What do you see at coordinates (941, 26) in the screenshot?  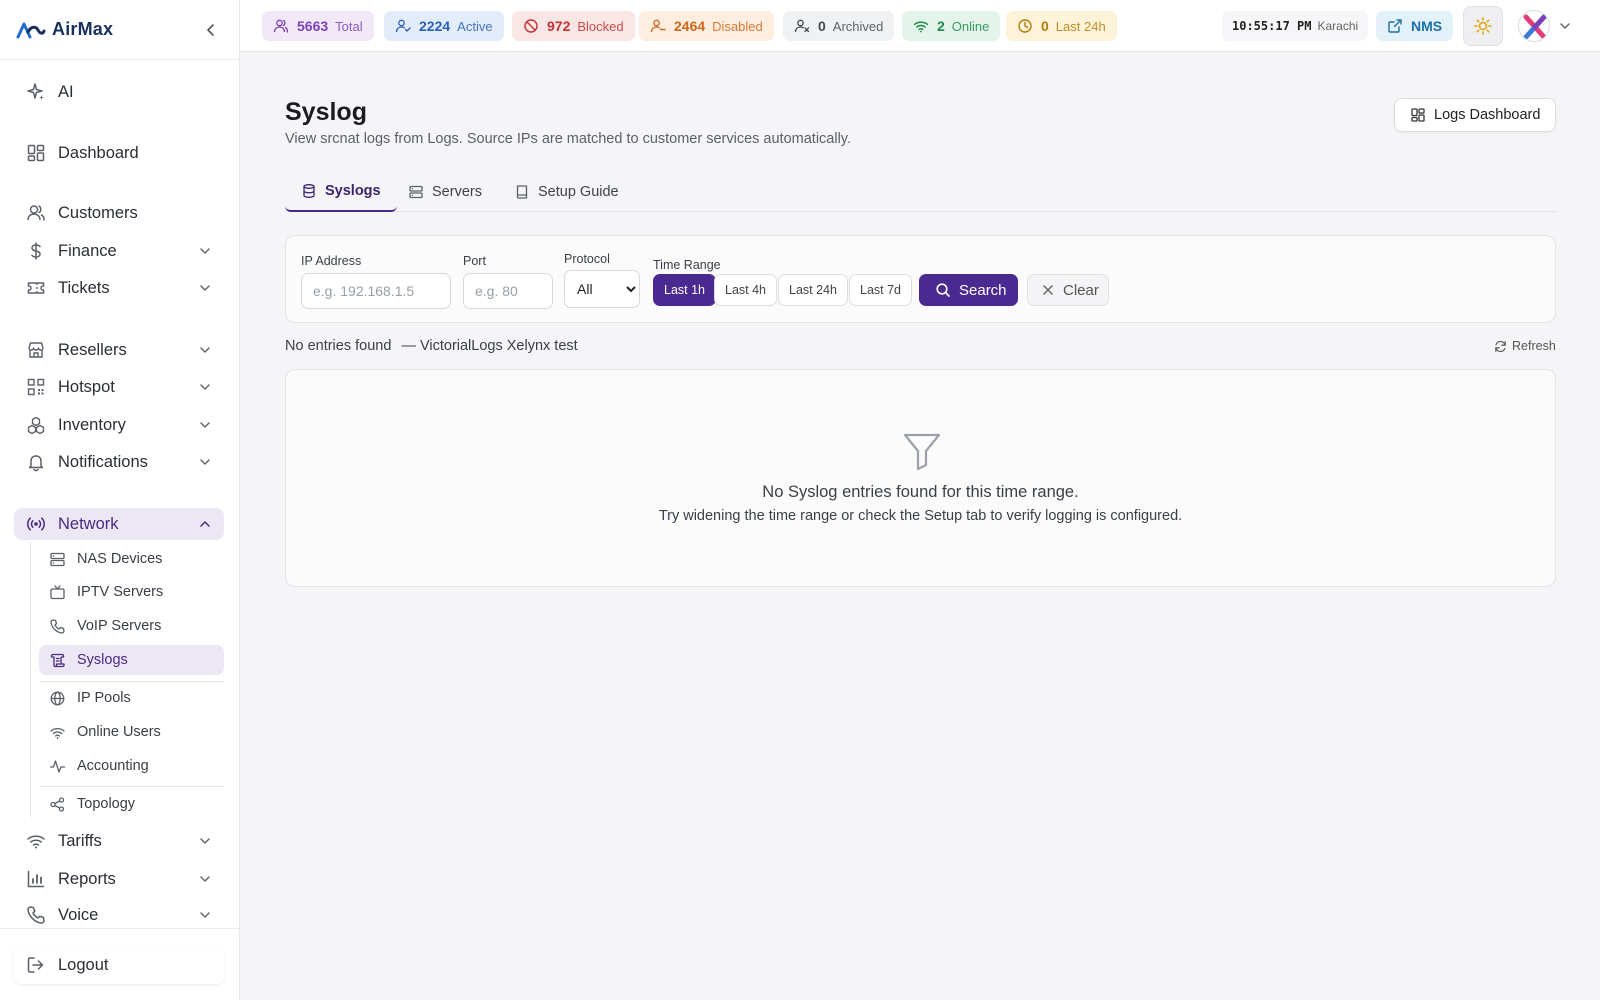 I see `stat-value: 2` at bounding box center [941, 26].